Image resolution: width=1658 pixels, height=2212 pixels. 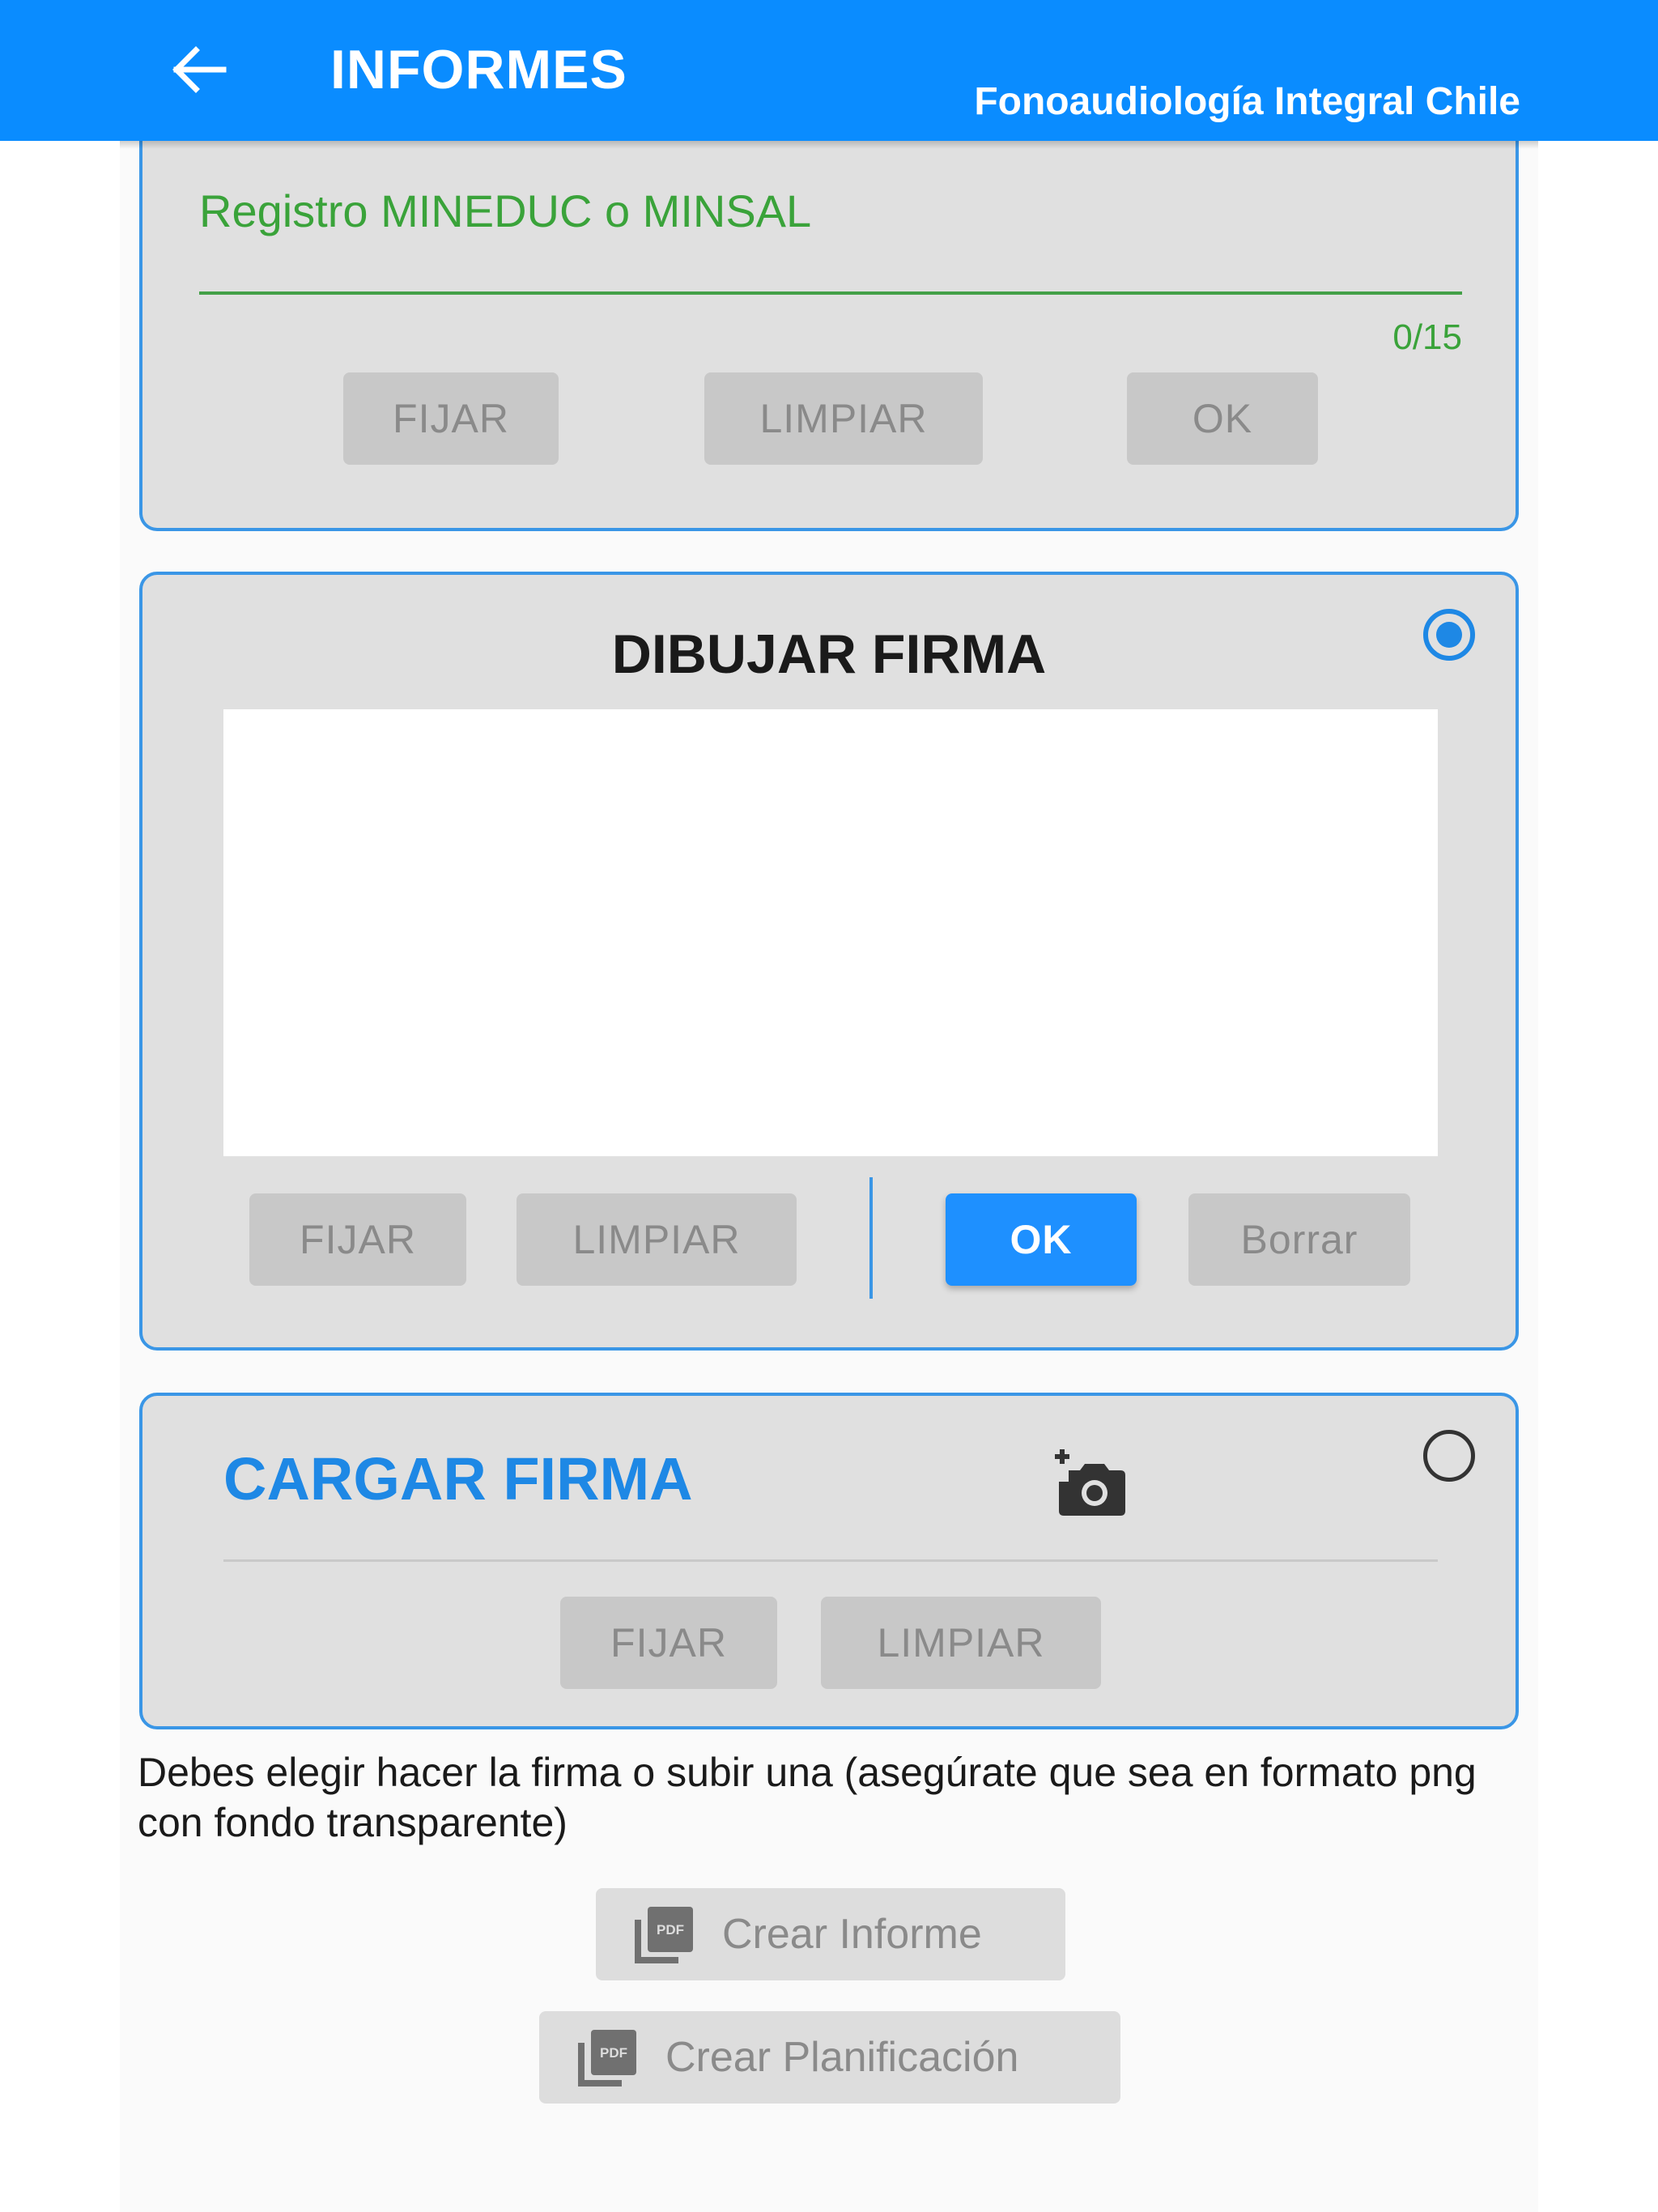 What do you see at coordinates (505, 211) in the screenshot?
I see `registro-field-label: Registro MINEDUC o MINSAL` at bounding box center [505, 211].